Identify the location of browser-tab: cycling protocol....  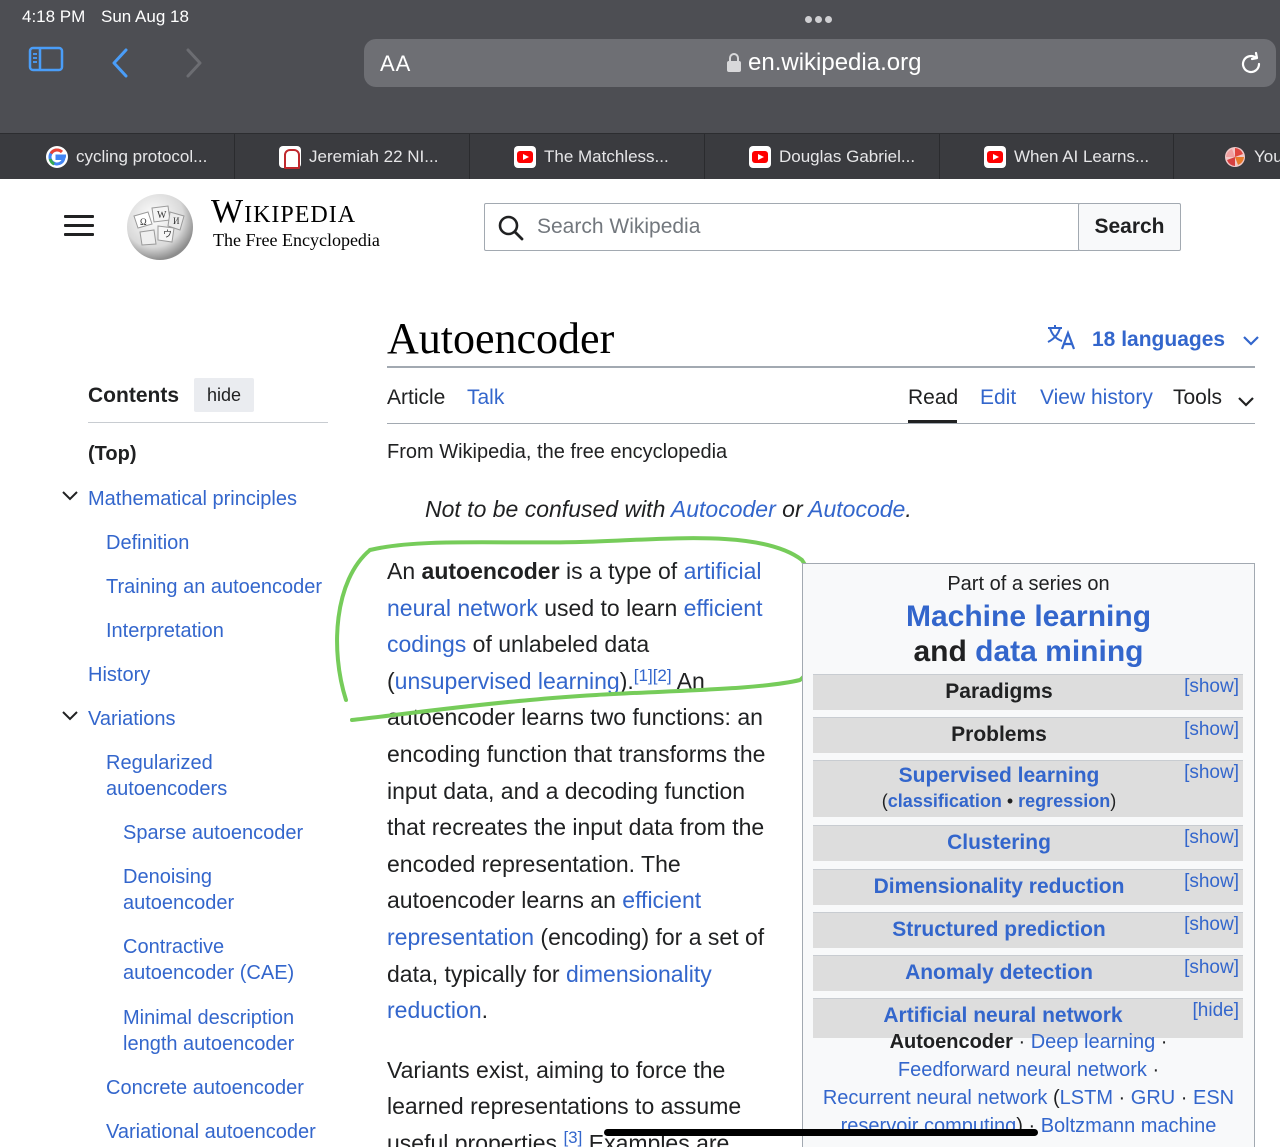
(134, 156).